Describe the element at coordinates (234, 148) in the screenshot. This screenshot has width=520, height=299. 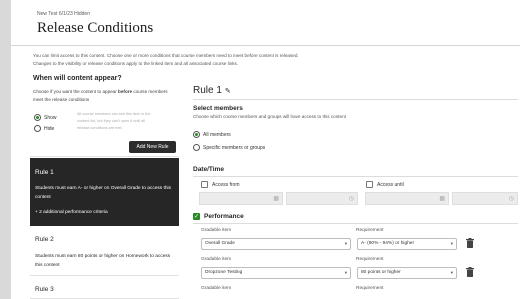
I see `specific-members-label: Specific members or groups` at that location.